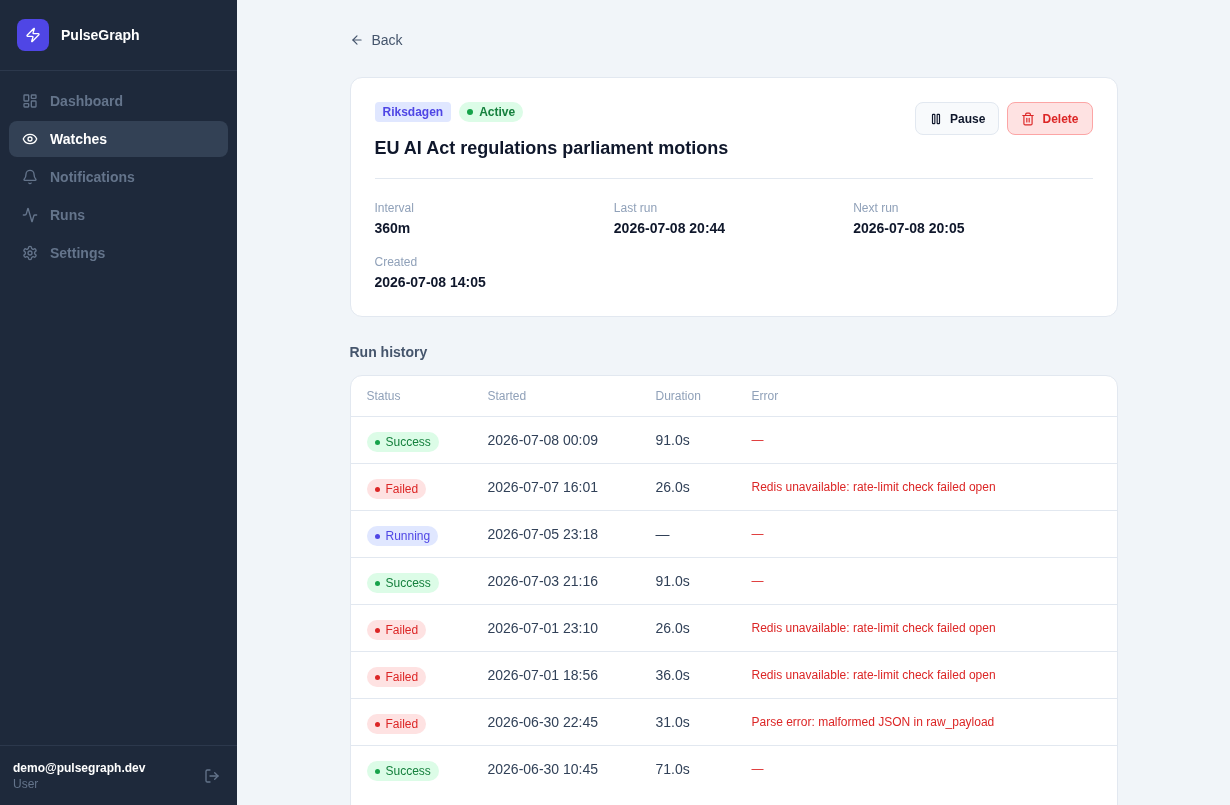 Image resolution: width=1230 pixels, height=805 pixels. I want to click on delete-button: Delete, so click(1050, 118).